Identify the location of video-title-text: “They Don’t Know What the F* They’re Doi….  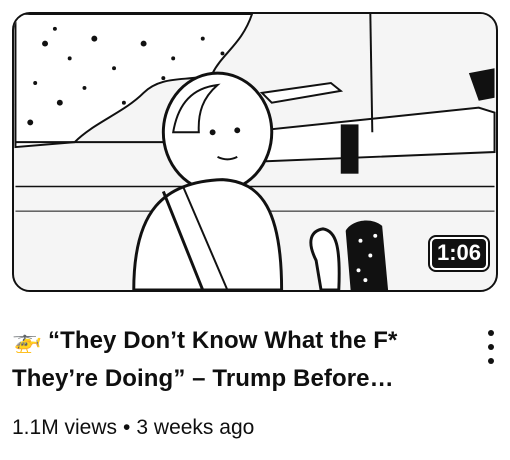
(205, 359).